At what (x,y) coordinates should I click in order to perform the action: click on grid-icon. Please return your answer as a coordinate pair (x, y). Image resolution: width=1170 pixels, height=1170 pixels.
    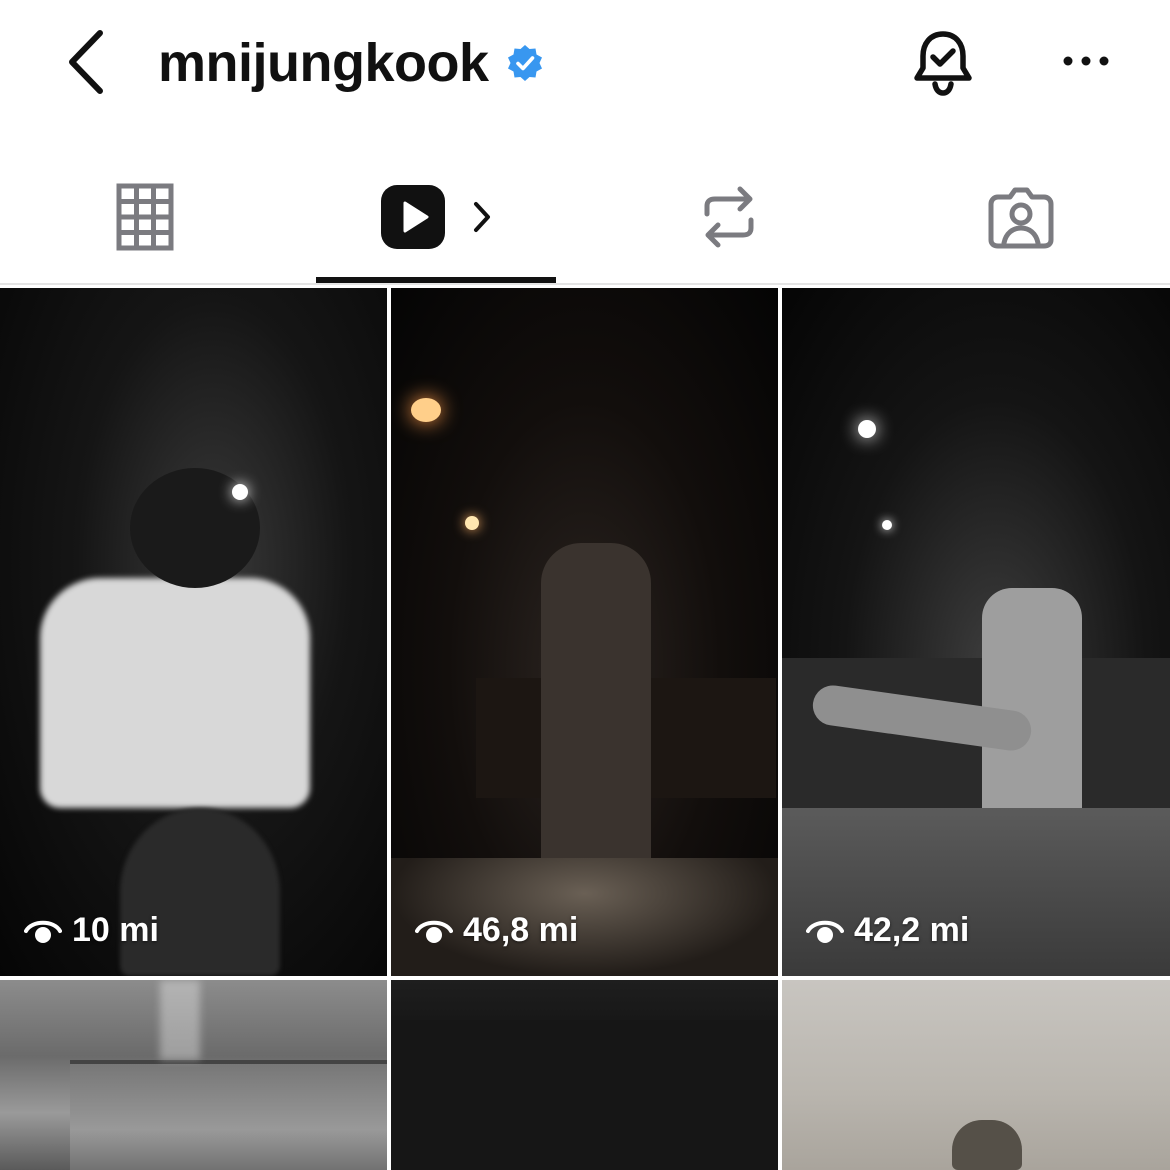
    Looking at the image, I should click on (145, 217).